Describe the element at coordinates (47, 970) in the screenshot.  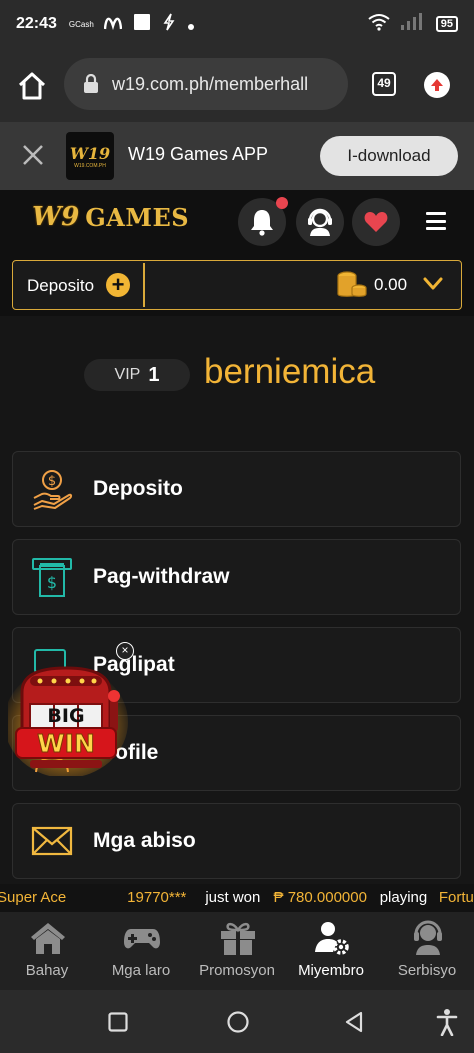
I see `nav-label: Bahay` at that location.